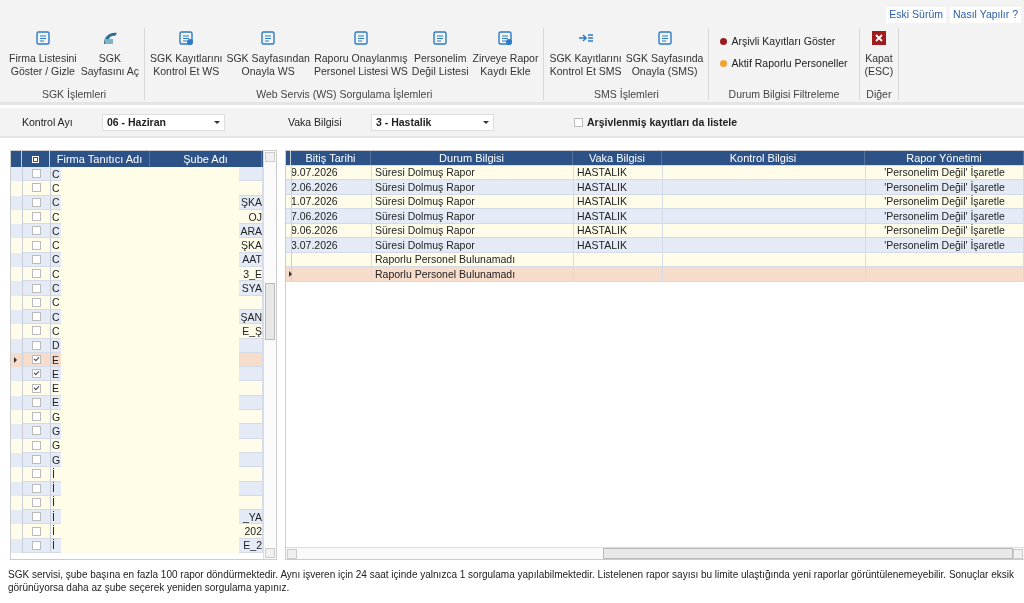 This screenshot has width=1024, height=603. What do you see at coordinates (879, 53) in the screenshot?
I see `ribbon-button: Kapat (ESC)` at bounding box center [879, 53].